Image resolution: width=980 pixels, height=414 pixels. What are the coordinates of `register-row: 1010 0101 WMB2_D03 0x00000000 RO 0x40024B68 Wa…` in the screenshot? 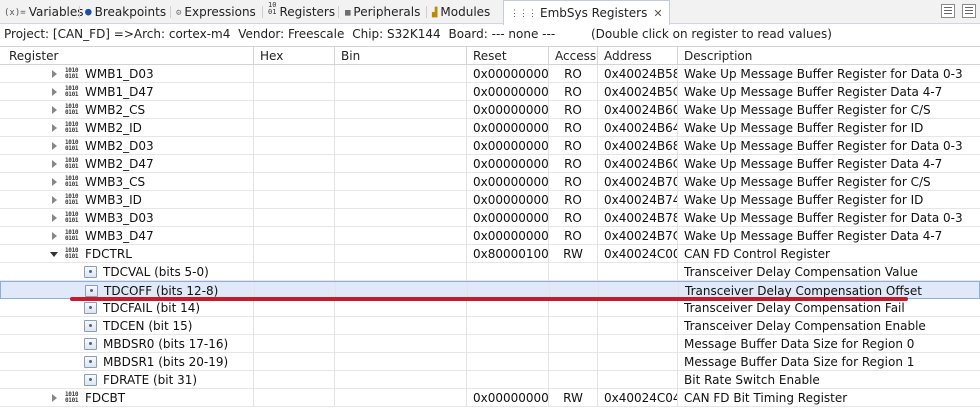 It's located at (490, 146).